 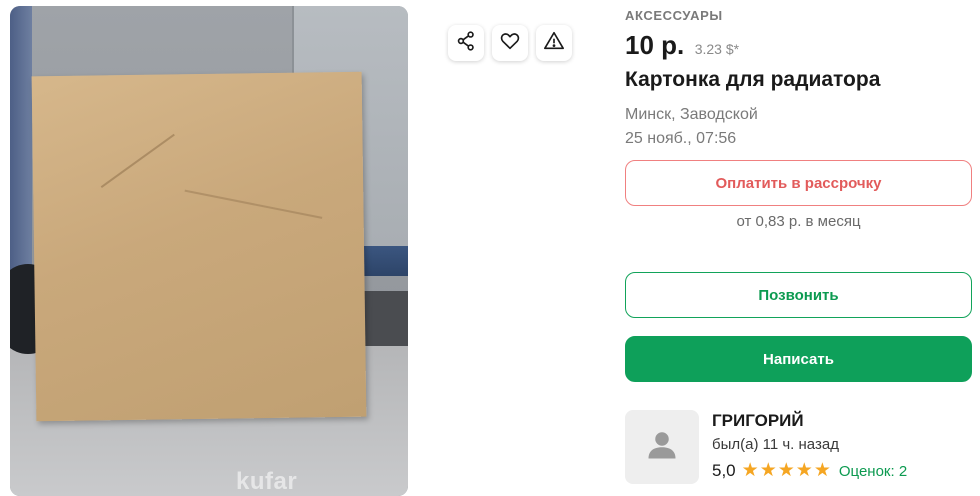 I want to click on rating-value: 5,0, so click(x=724, y=470).